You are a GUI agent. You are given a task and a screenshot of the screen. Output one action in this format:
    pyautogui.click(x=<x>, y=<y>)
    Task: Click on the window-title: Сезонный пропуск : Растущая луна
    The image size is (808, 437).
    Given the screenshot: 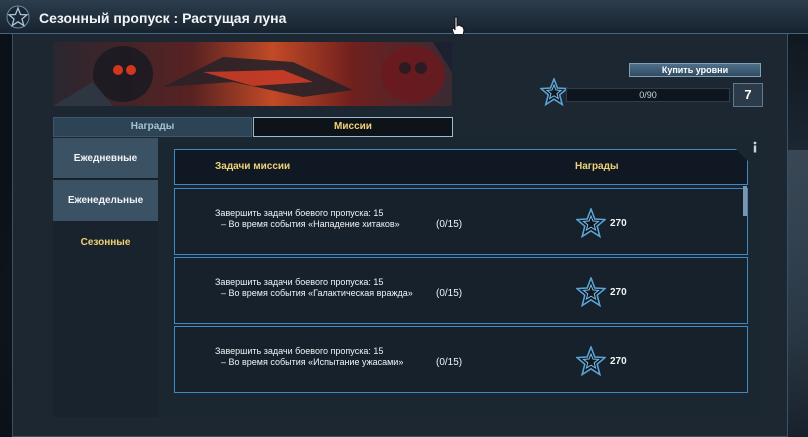 What is the action you would take?
    pyautogui.click(x=163, y=18)
    